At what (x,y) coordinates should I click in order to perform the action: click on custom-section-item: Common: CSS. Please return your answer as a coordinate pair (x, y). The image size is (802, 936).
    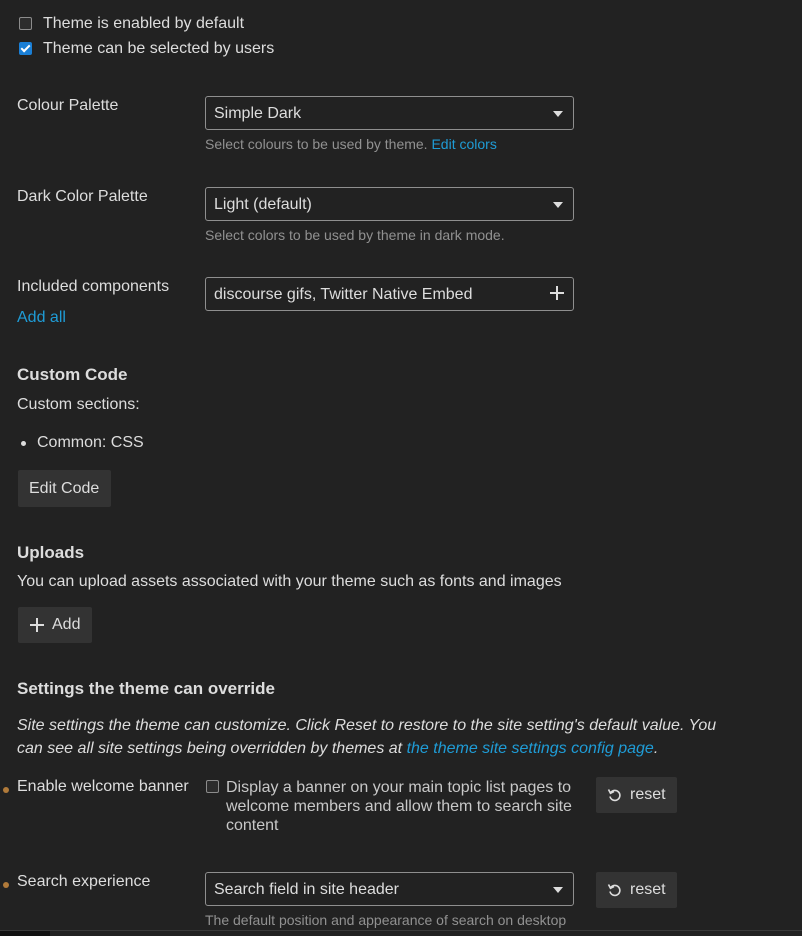
    Looking at the image, I should click on (90, 442).